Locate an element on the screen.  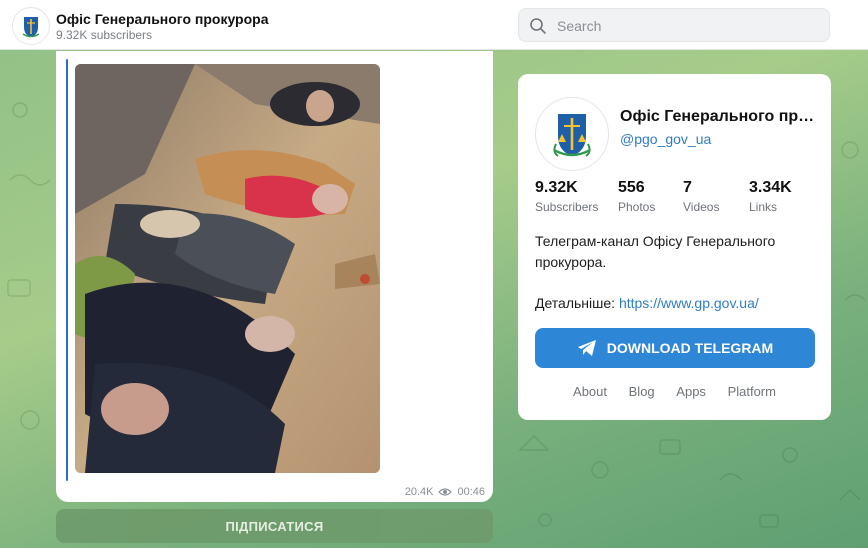
search-icon is located at coordinates (538, 26).